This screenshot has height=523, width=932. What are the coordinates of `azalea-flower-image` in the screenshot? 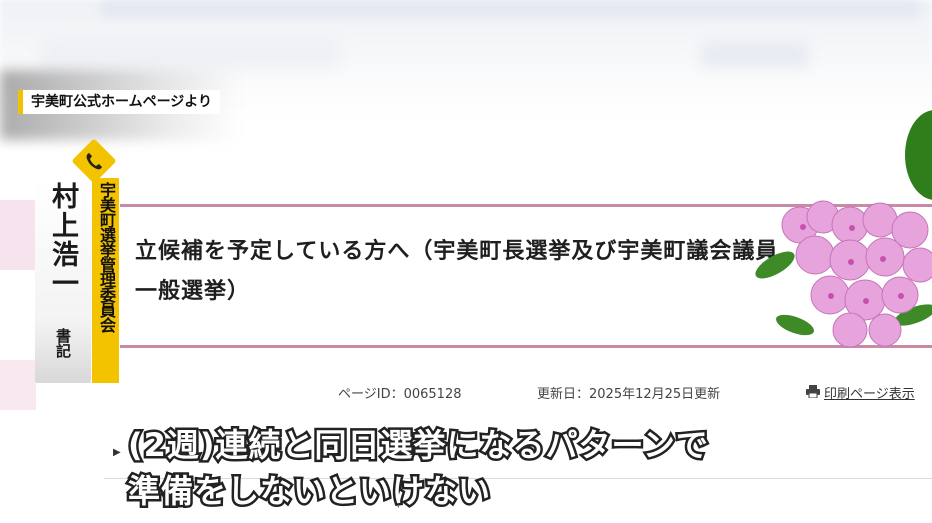 It's located at (843, 274).